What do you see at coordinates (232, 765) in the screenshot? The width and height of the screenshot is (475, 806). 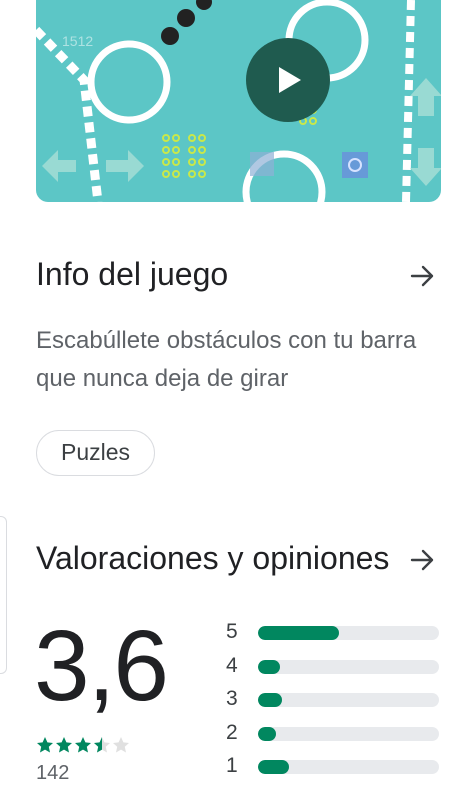 I see `histogram-label: 1` at bounding box center [232, 765].